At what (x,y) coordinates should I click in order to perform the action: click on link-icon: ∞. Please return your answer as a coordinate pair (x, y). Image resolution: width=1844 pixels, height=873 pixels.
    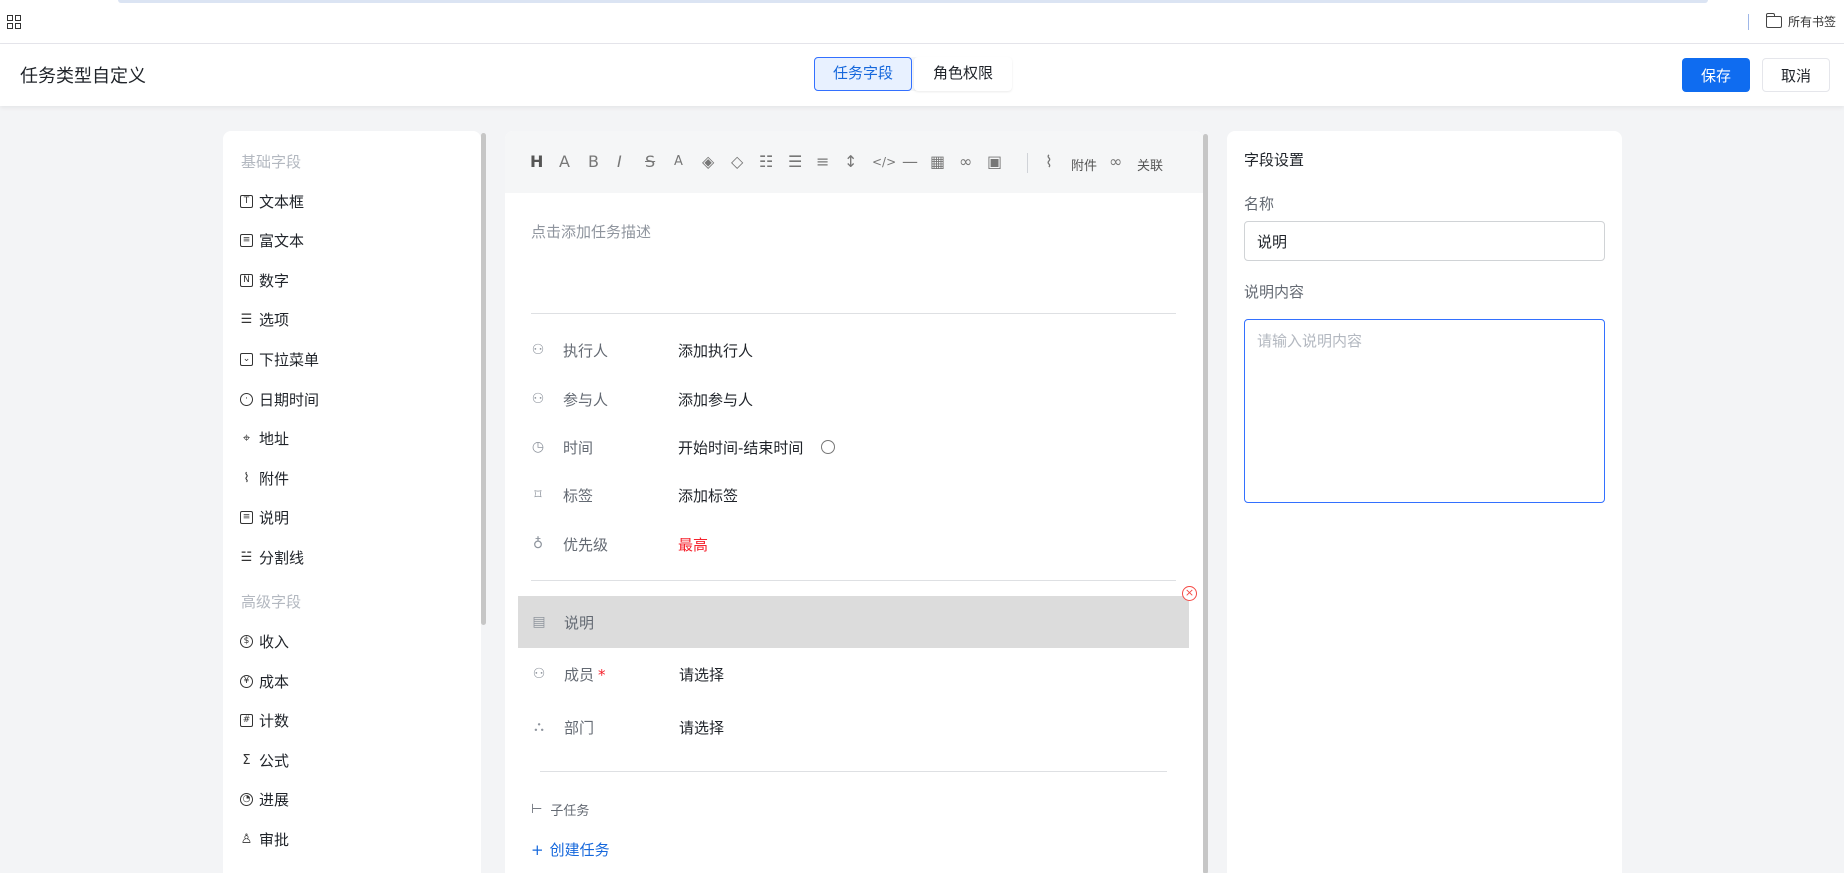
    Looking at the image, I should click on (965, 162).